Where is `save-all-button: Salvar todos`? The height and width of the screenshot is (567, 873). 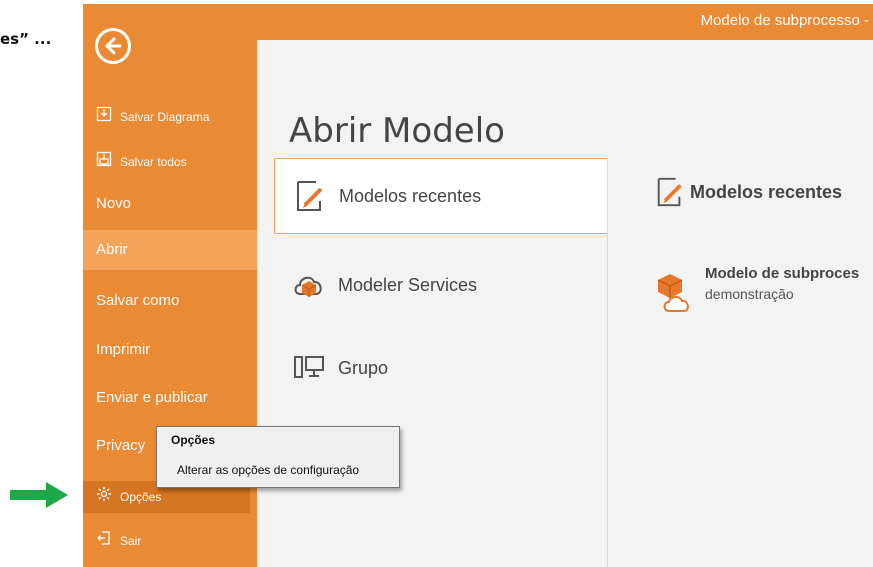 save-all-button: Salvar todos is located at coordinates (170, 162).